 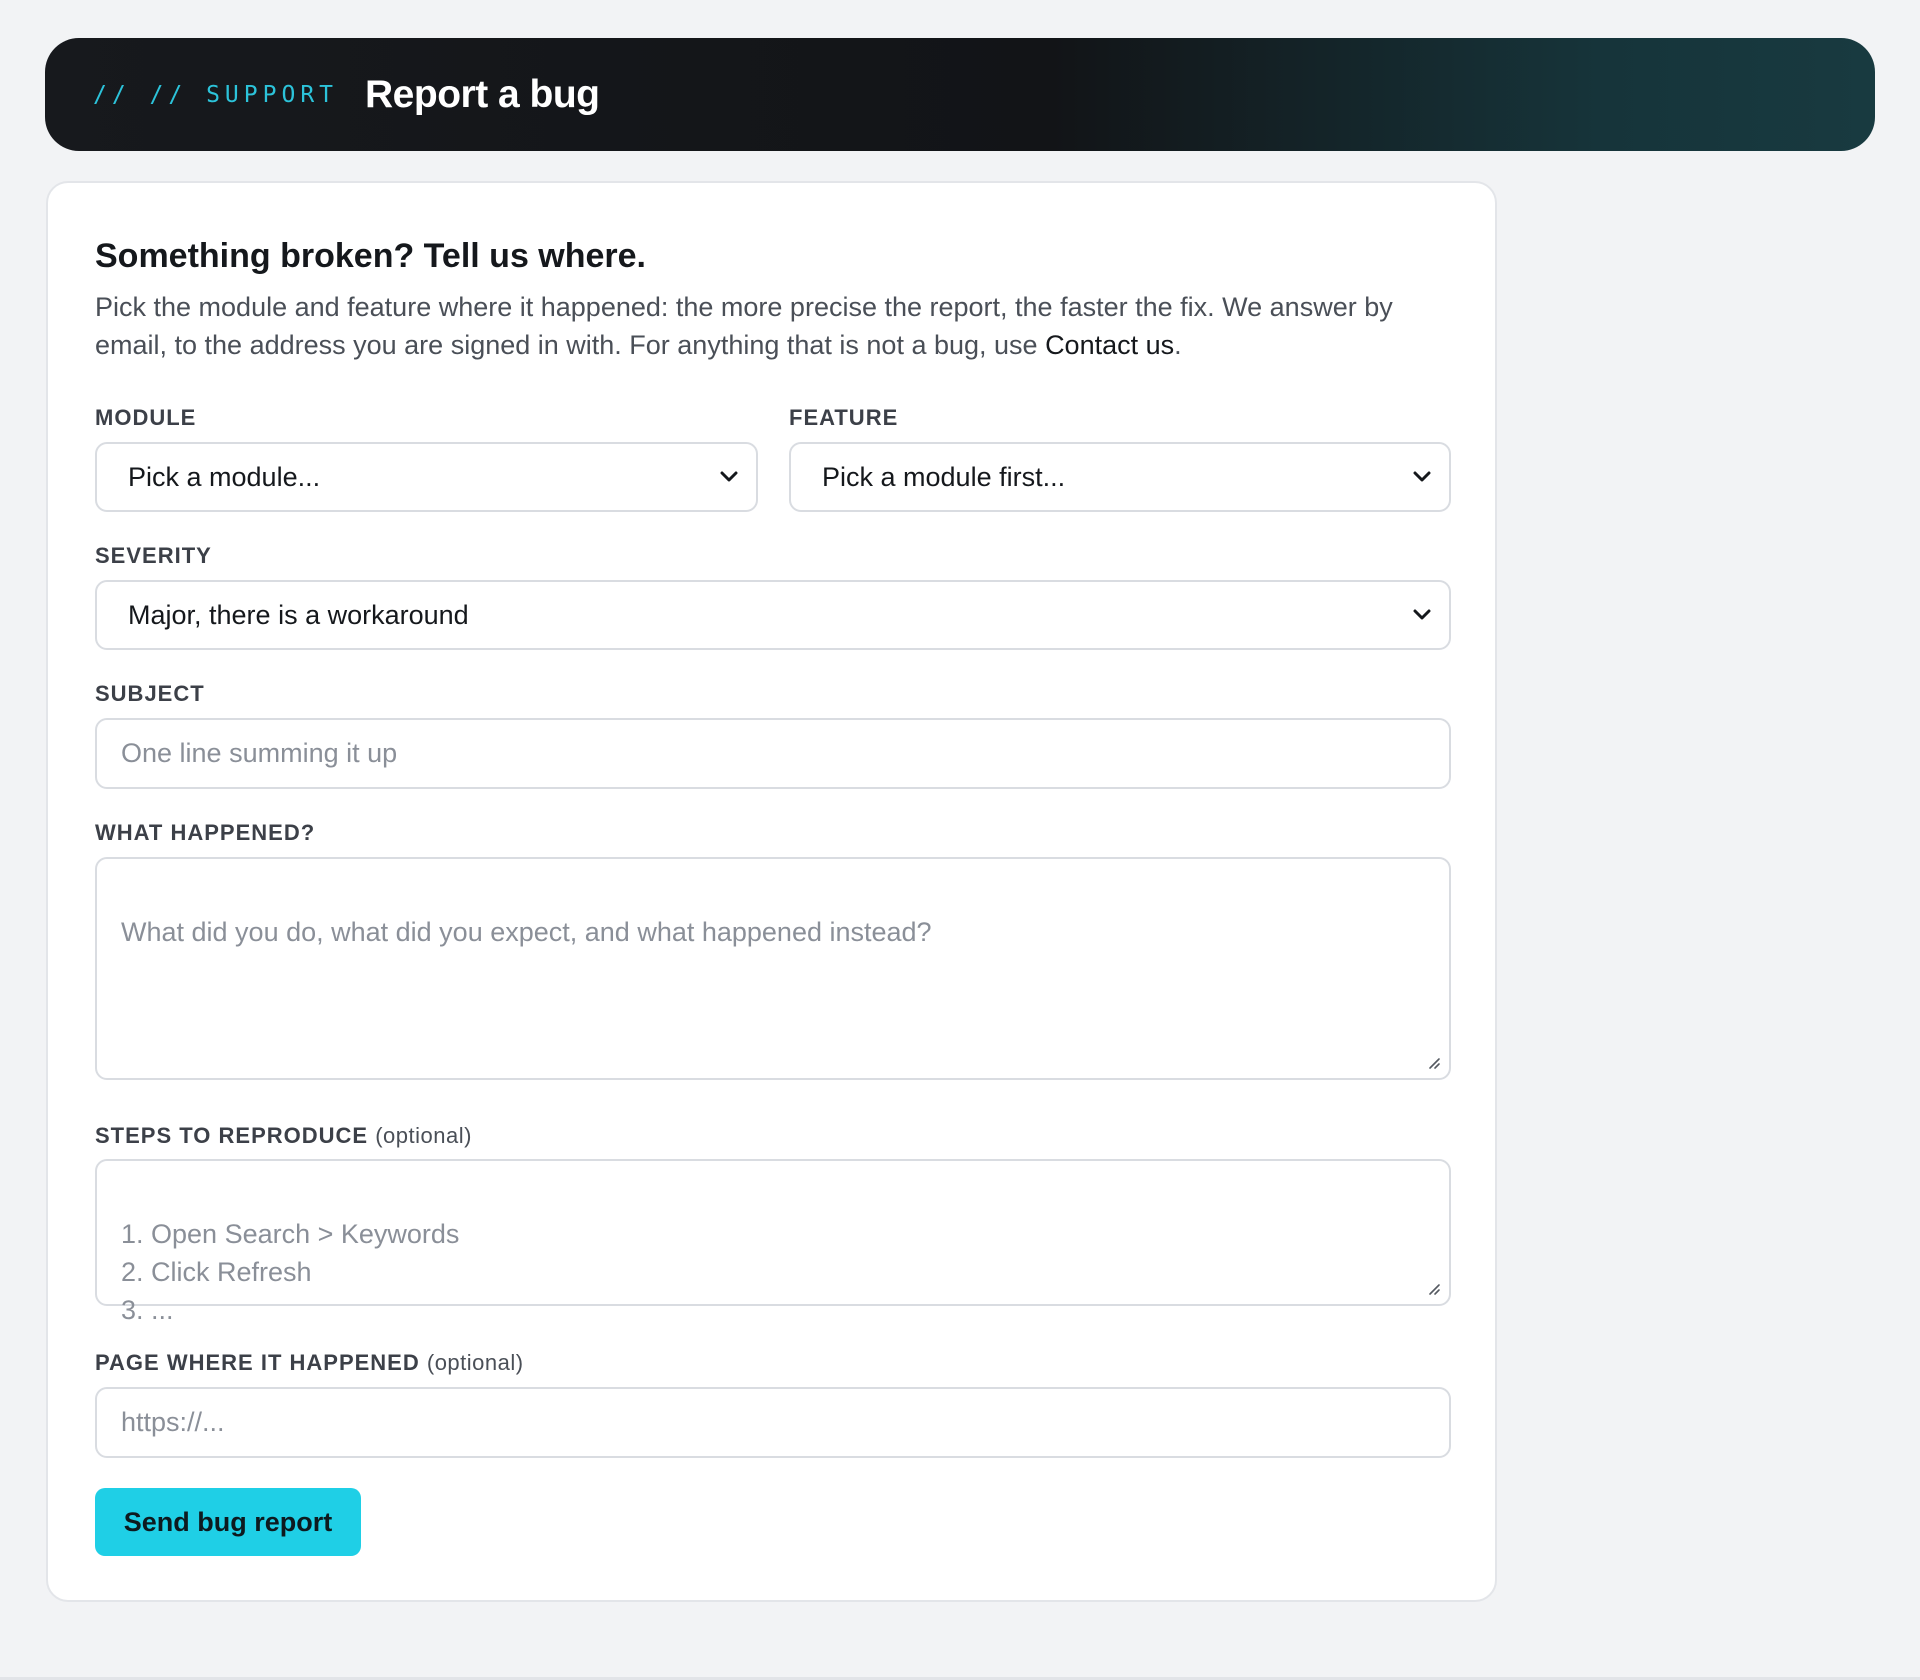 I want to click on page-header: // // SUPPORT Report a bug, so click(x=960, y=94).